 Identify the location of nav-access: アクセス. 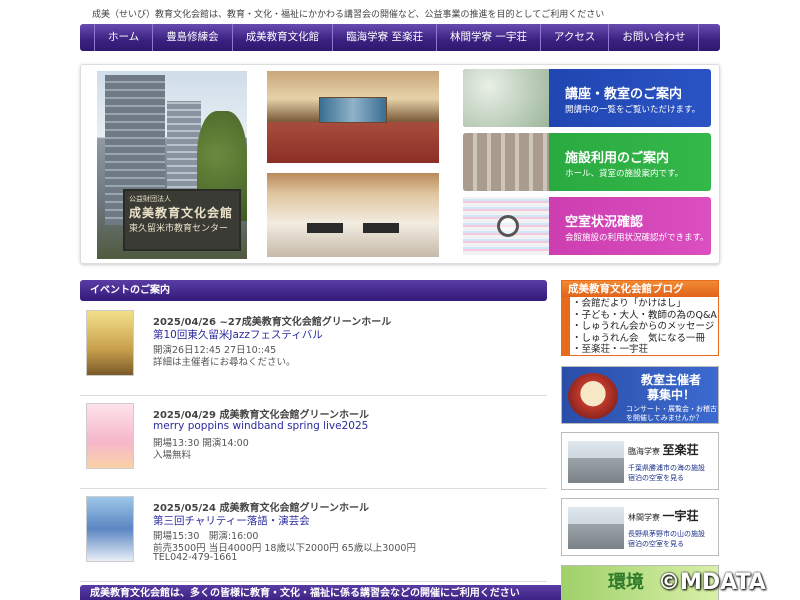
(575, 37).